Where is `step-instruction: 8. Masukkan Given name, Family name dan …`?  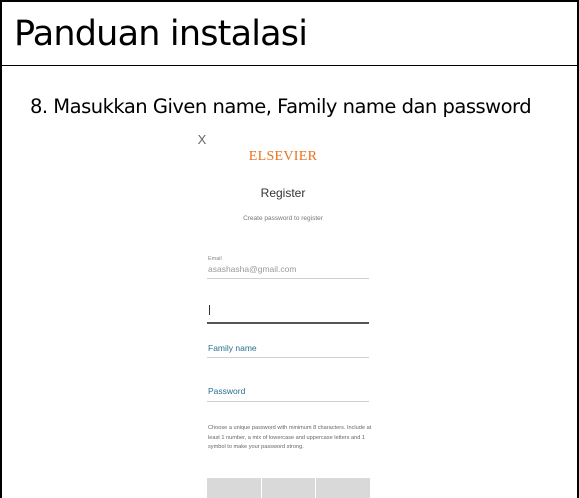
step-instruction: 8. Masukkan Given name, Family name dan … is located at coordinates (281, 106).